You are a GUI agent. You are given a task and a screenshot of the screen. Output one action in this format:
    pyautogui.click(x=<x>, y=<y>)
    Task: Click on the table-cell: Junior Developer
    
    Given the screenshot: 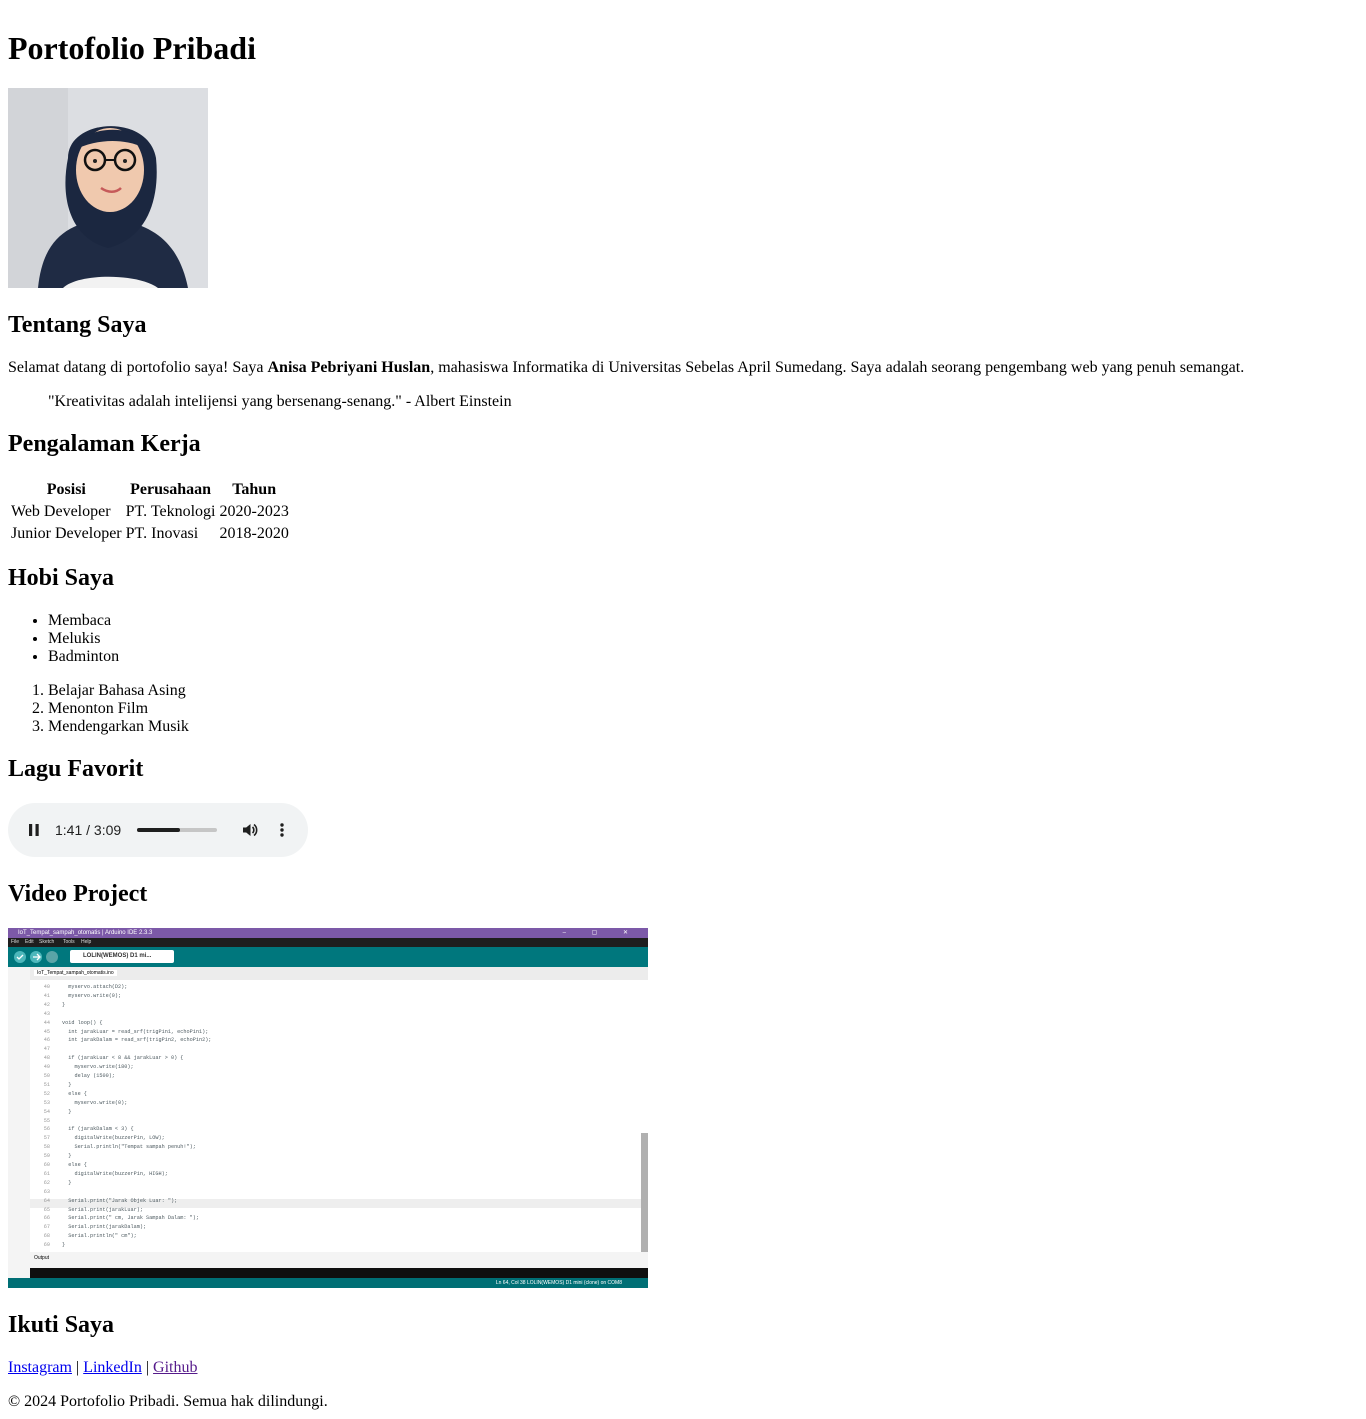 What is the action you would take?
    pyautogui.click(x=66, y=533)
    